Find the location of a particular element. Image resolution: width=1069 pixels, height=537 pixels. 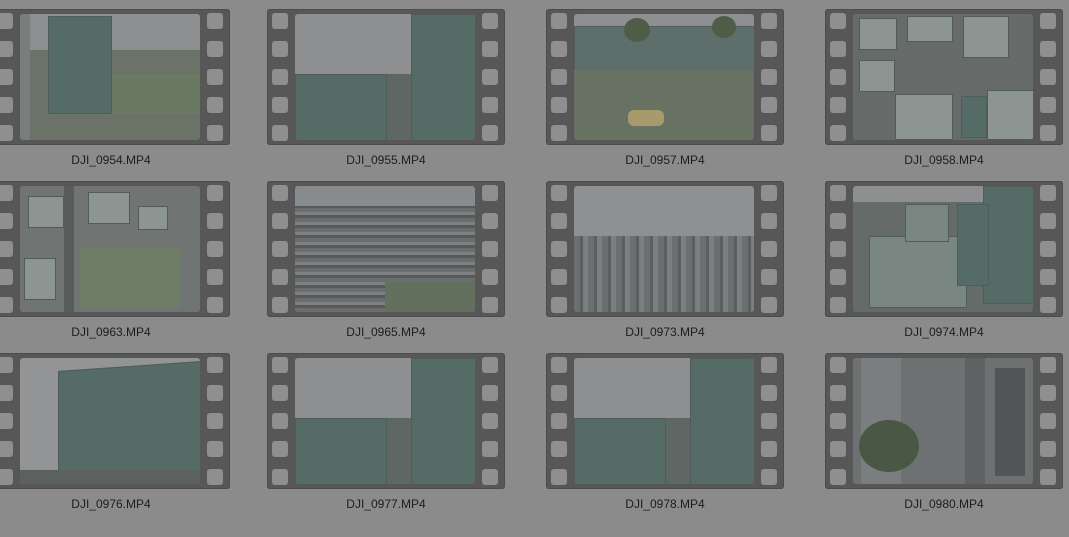

video-file-item: DJI_0965.MP4 is located at coordinates (386, 261).